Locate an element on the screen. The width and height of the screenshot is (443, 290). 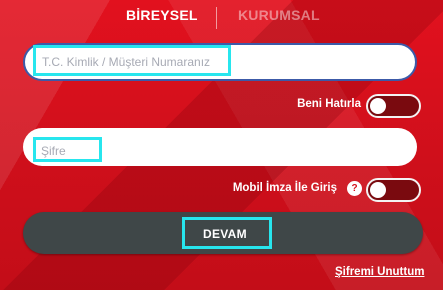
mobile-signature-row: Mobil İmza İle Giriş ? is located at coordinates (301, 190).